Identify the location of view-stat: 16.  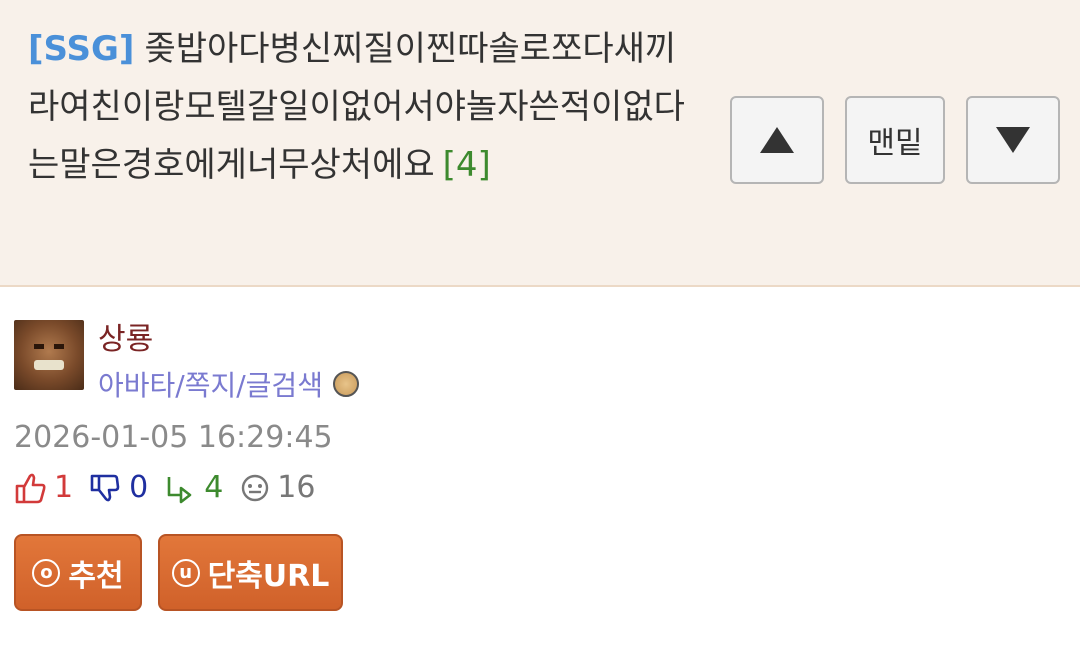
(277, 487).